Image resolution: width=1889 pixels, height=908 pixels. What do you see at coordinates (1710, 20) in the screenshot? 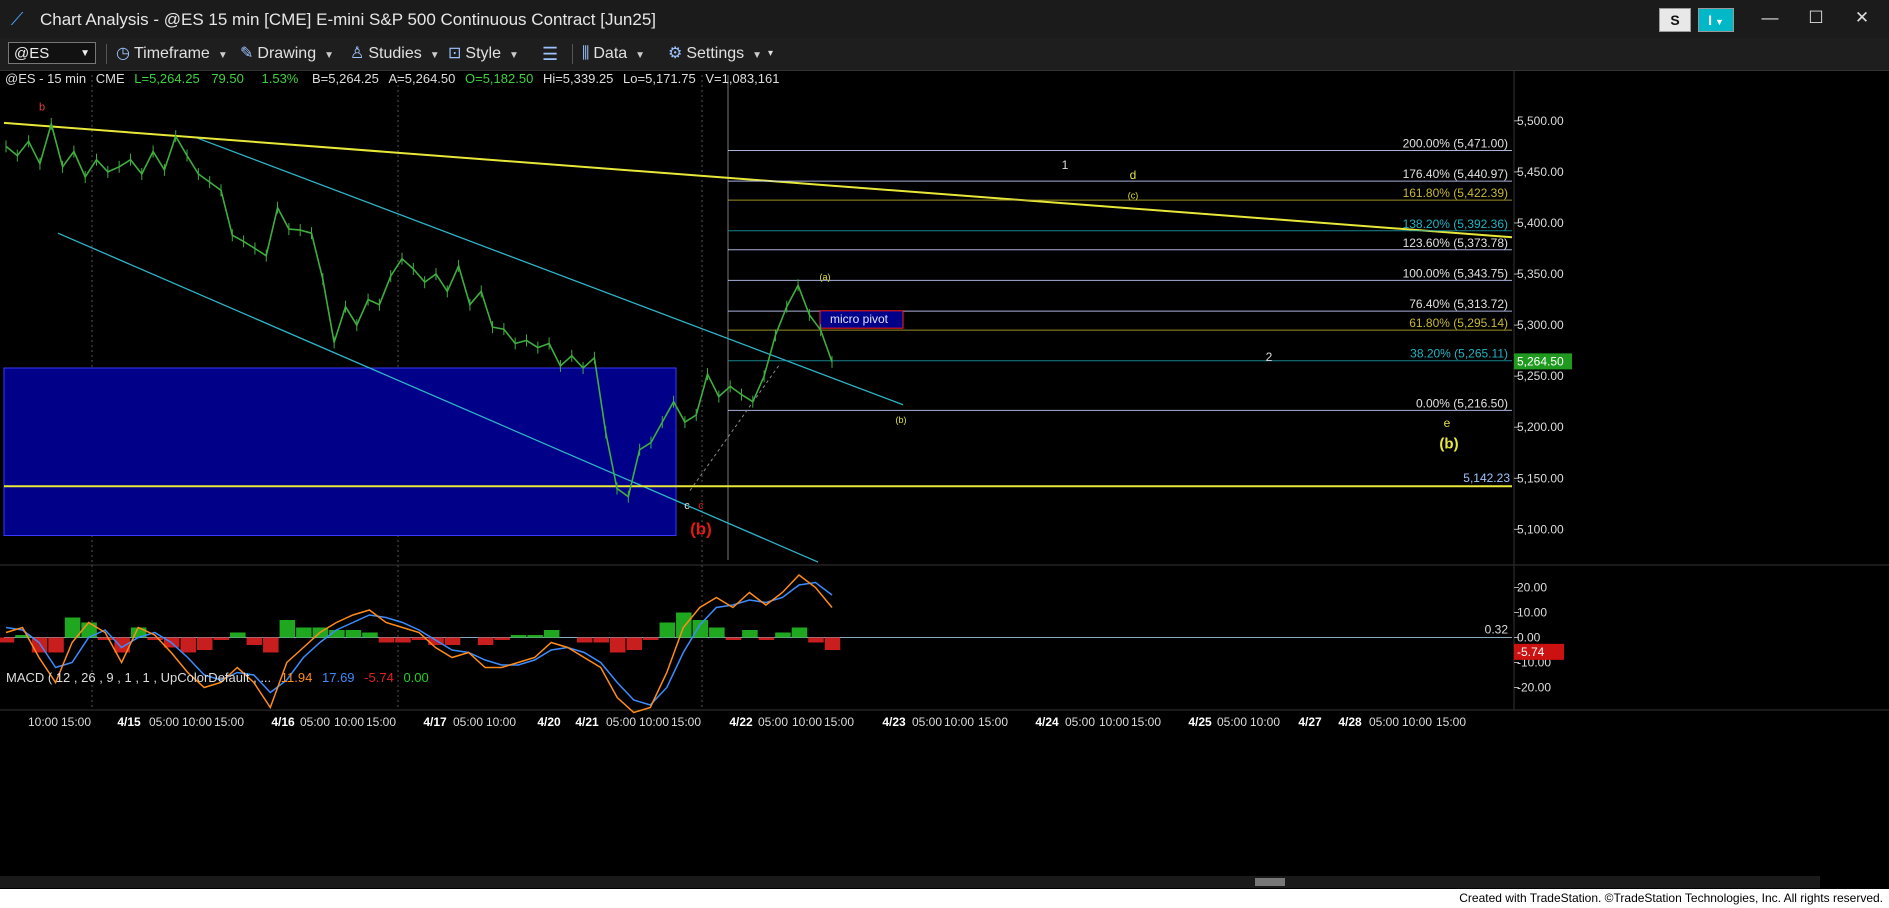
I see `i-button-label: I` at bounding box center [1710, 20].